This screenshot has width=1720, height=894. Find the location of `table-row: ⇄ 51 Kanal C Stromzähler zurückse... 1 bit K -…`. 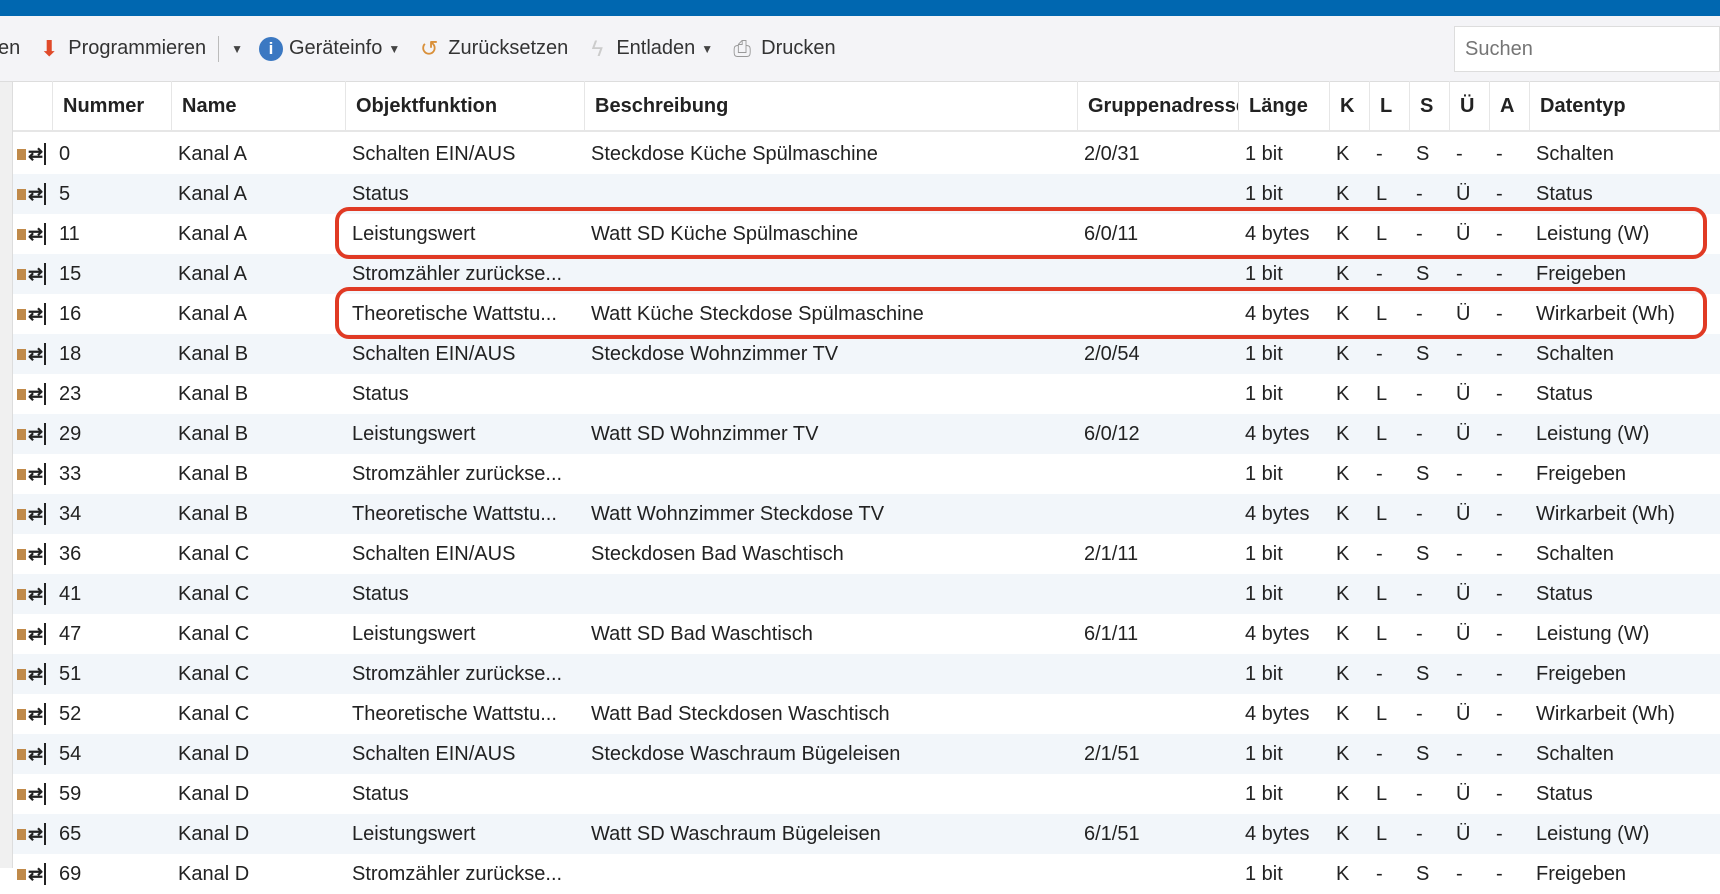

table-row: ⇄ 51 Kanal C Stromzähler zurückse... 1 bit K -… is located at coordinates (866, 674).